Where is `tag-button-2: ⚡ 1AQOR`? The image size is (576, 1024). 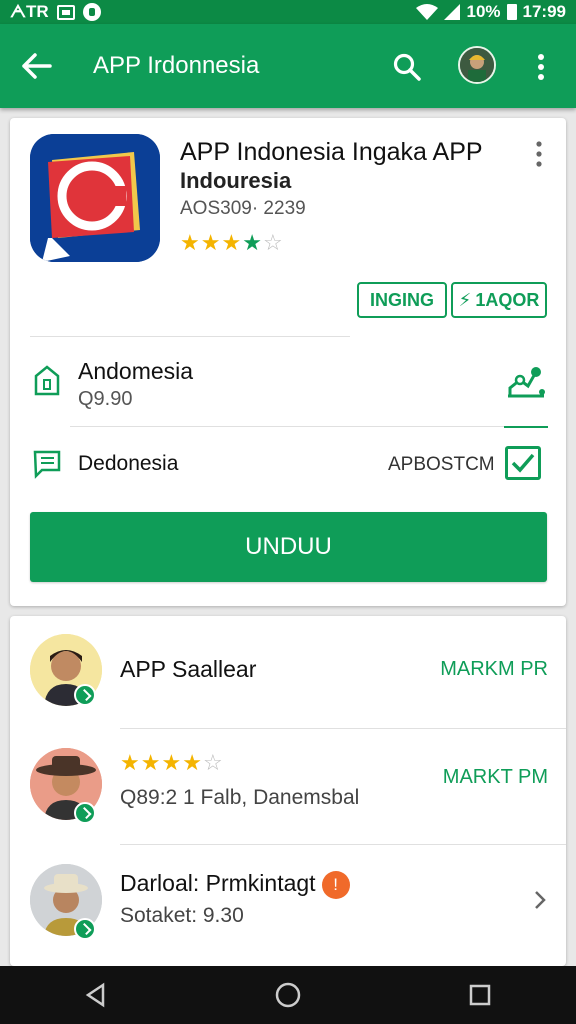
tag-button-2: ⚡ 1AQOR is located at coordinates (499, 300).